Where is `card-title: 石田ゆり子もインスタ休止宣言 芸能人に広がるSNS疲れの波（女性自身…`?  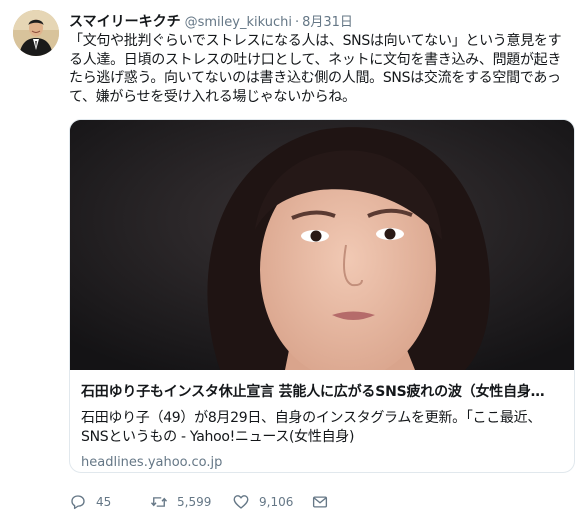
card-title: 石田ゆり子もインスタ休止宣言 芸能人に広がるSNS疲れの波（女性自身… is located at coordinates (322, 391).